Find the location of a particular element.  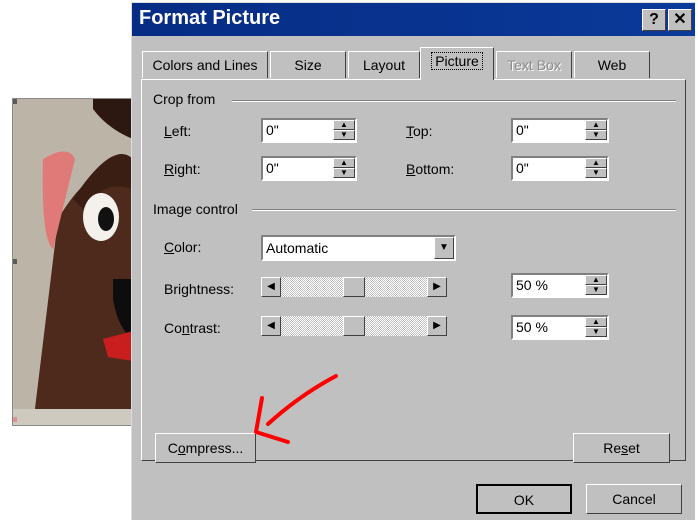

brightness-value: 50 % is located at coordinates (532, 285).